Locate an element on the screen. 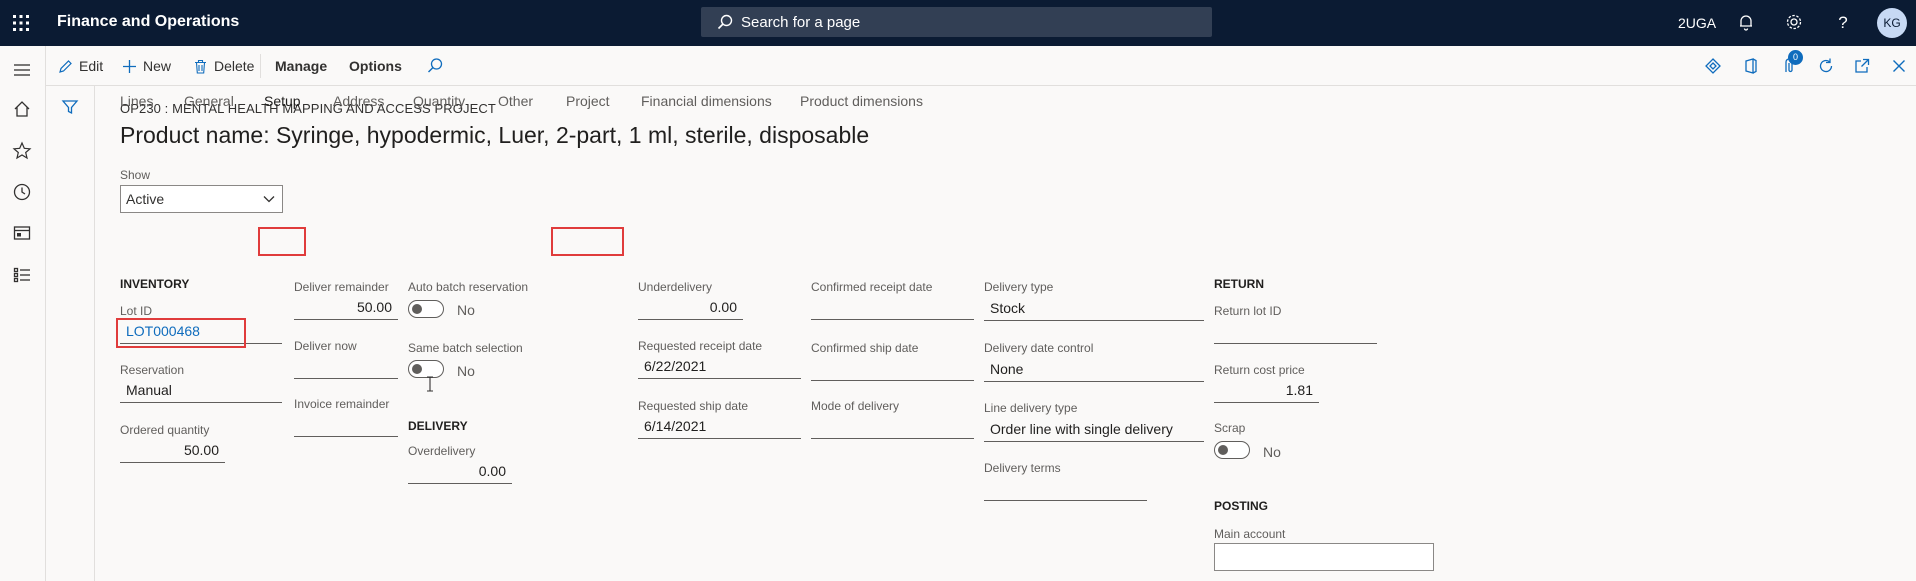  filter-pane is located at coordinates (70, 333).